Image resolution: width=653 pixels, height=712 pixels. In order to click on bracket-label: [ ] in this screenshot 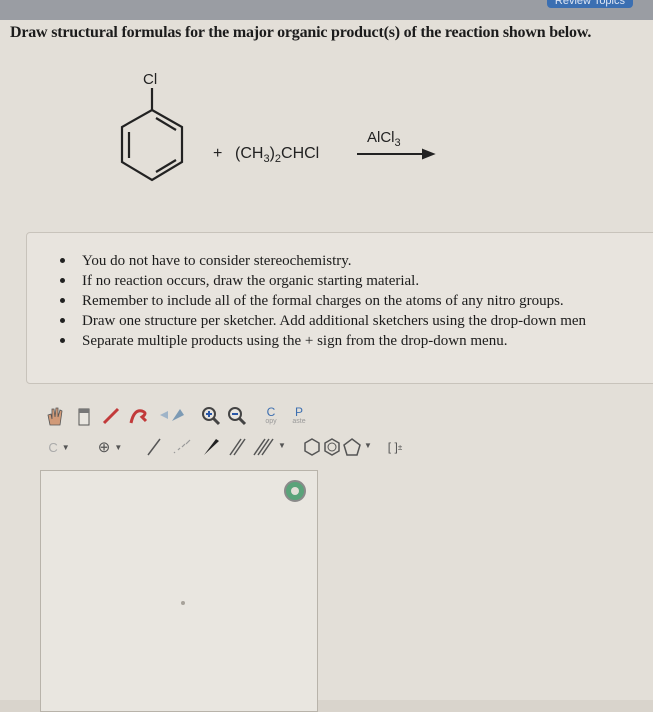, I will do `click(392, 447)`.